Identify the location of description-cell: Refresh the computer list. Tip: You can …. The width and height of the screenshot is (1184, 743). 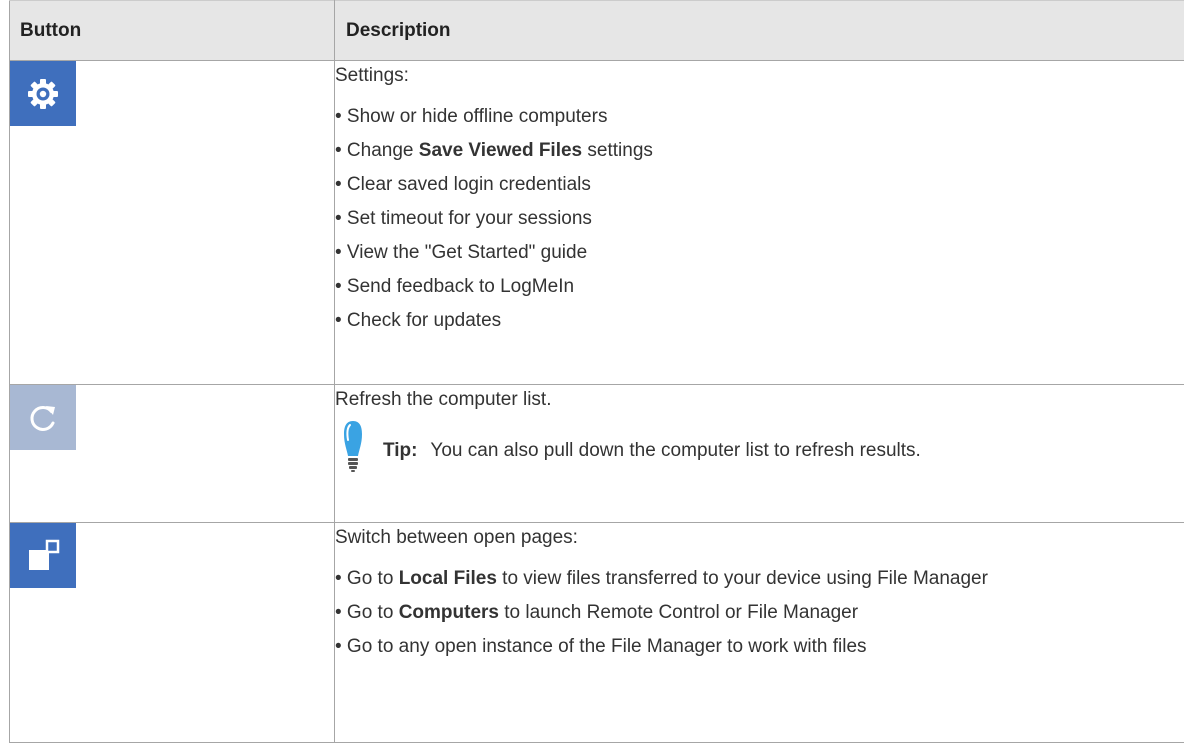
(759, 454).